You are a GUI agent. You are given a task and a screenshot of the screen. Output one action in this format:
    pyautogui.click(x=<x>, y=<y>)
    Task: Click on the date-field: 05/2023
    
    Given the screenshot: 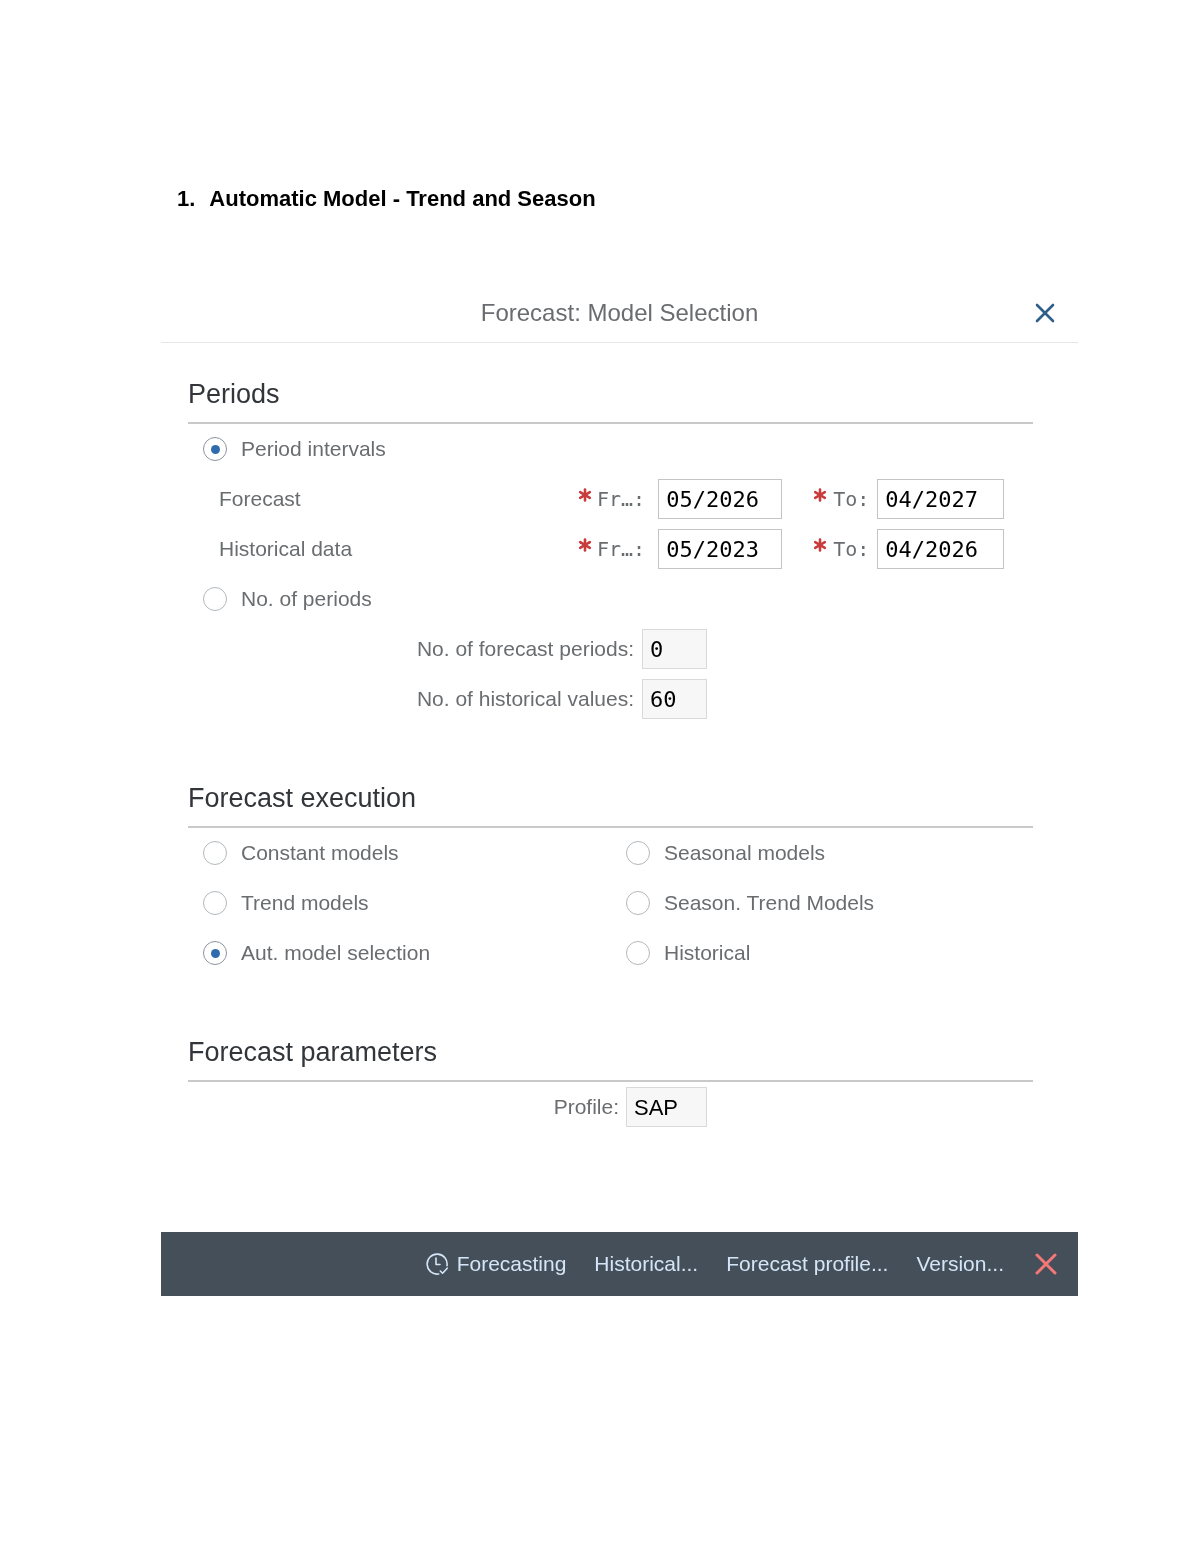 What is the action you would take?
    pyautogui.click(x=720, y=549)
    